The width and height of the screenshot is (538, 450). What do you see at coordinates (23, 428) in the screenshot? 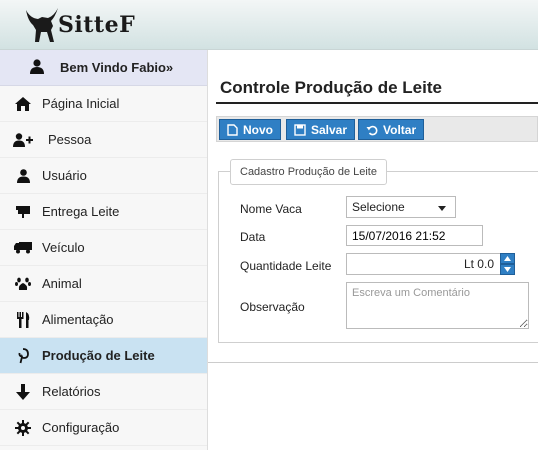
I see `gear-icon` at bounding box center [23, 428].